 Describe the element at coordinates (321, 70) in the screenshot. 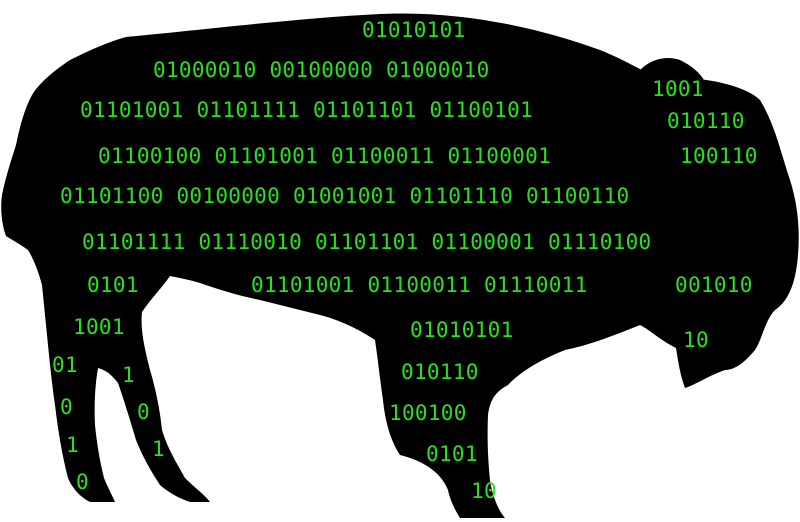

I see `binary-line: 01000010 00100000 01000010` at that location.